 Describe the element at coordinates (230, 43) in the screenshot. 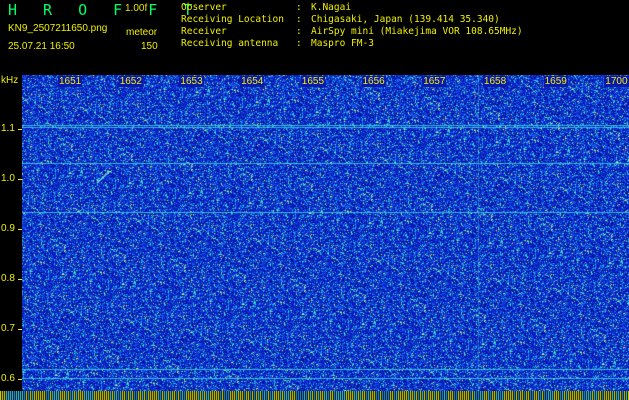

I see `info-label: Receiving antenna` at that location.